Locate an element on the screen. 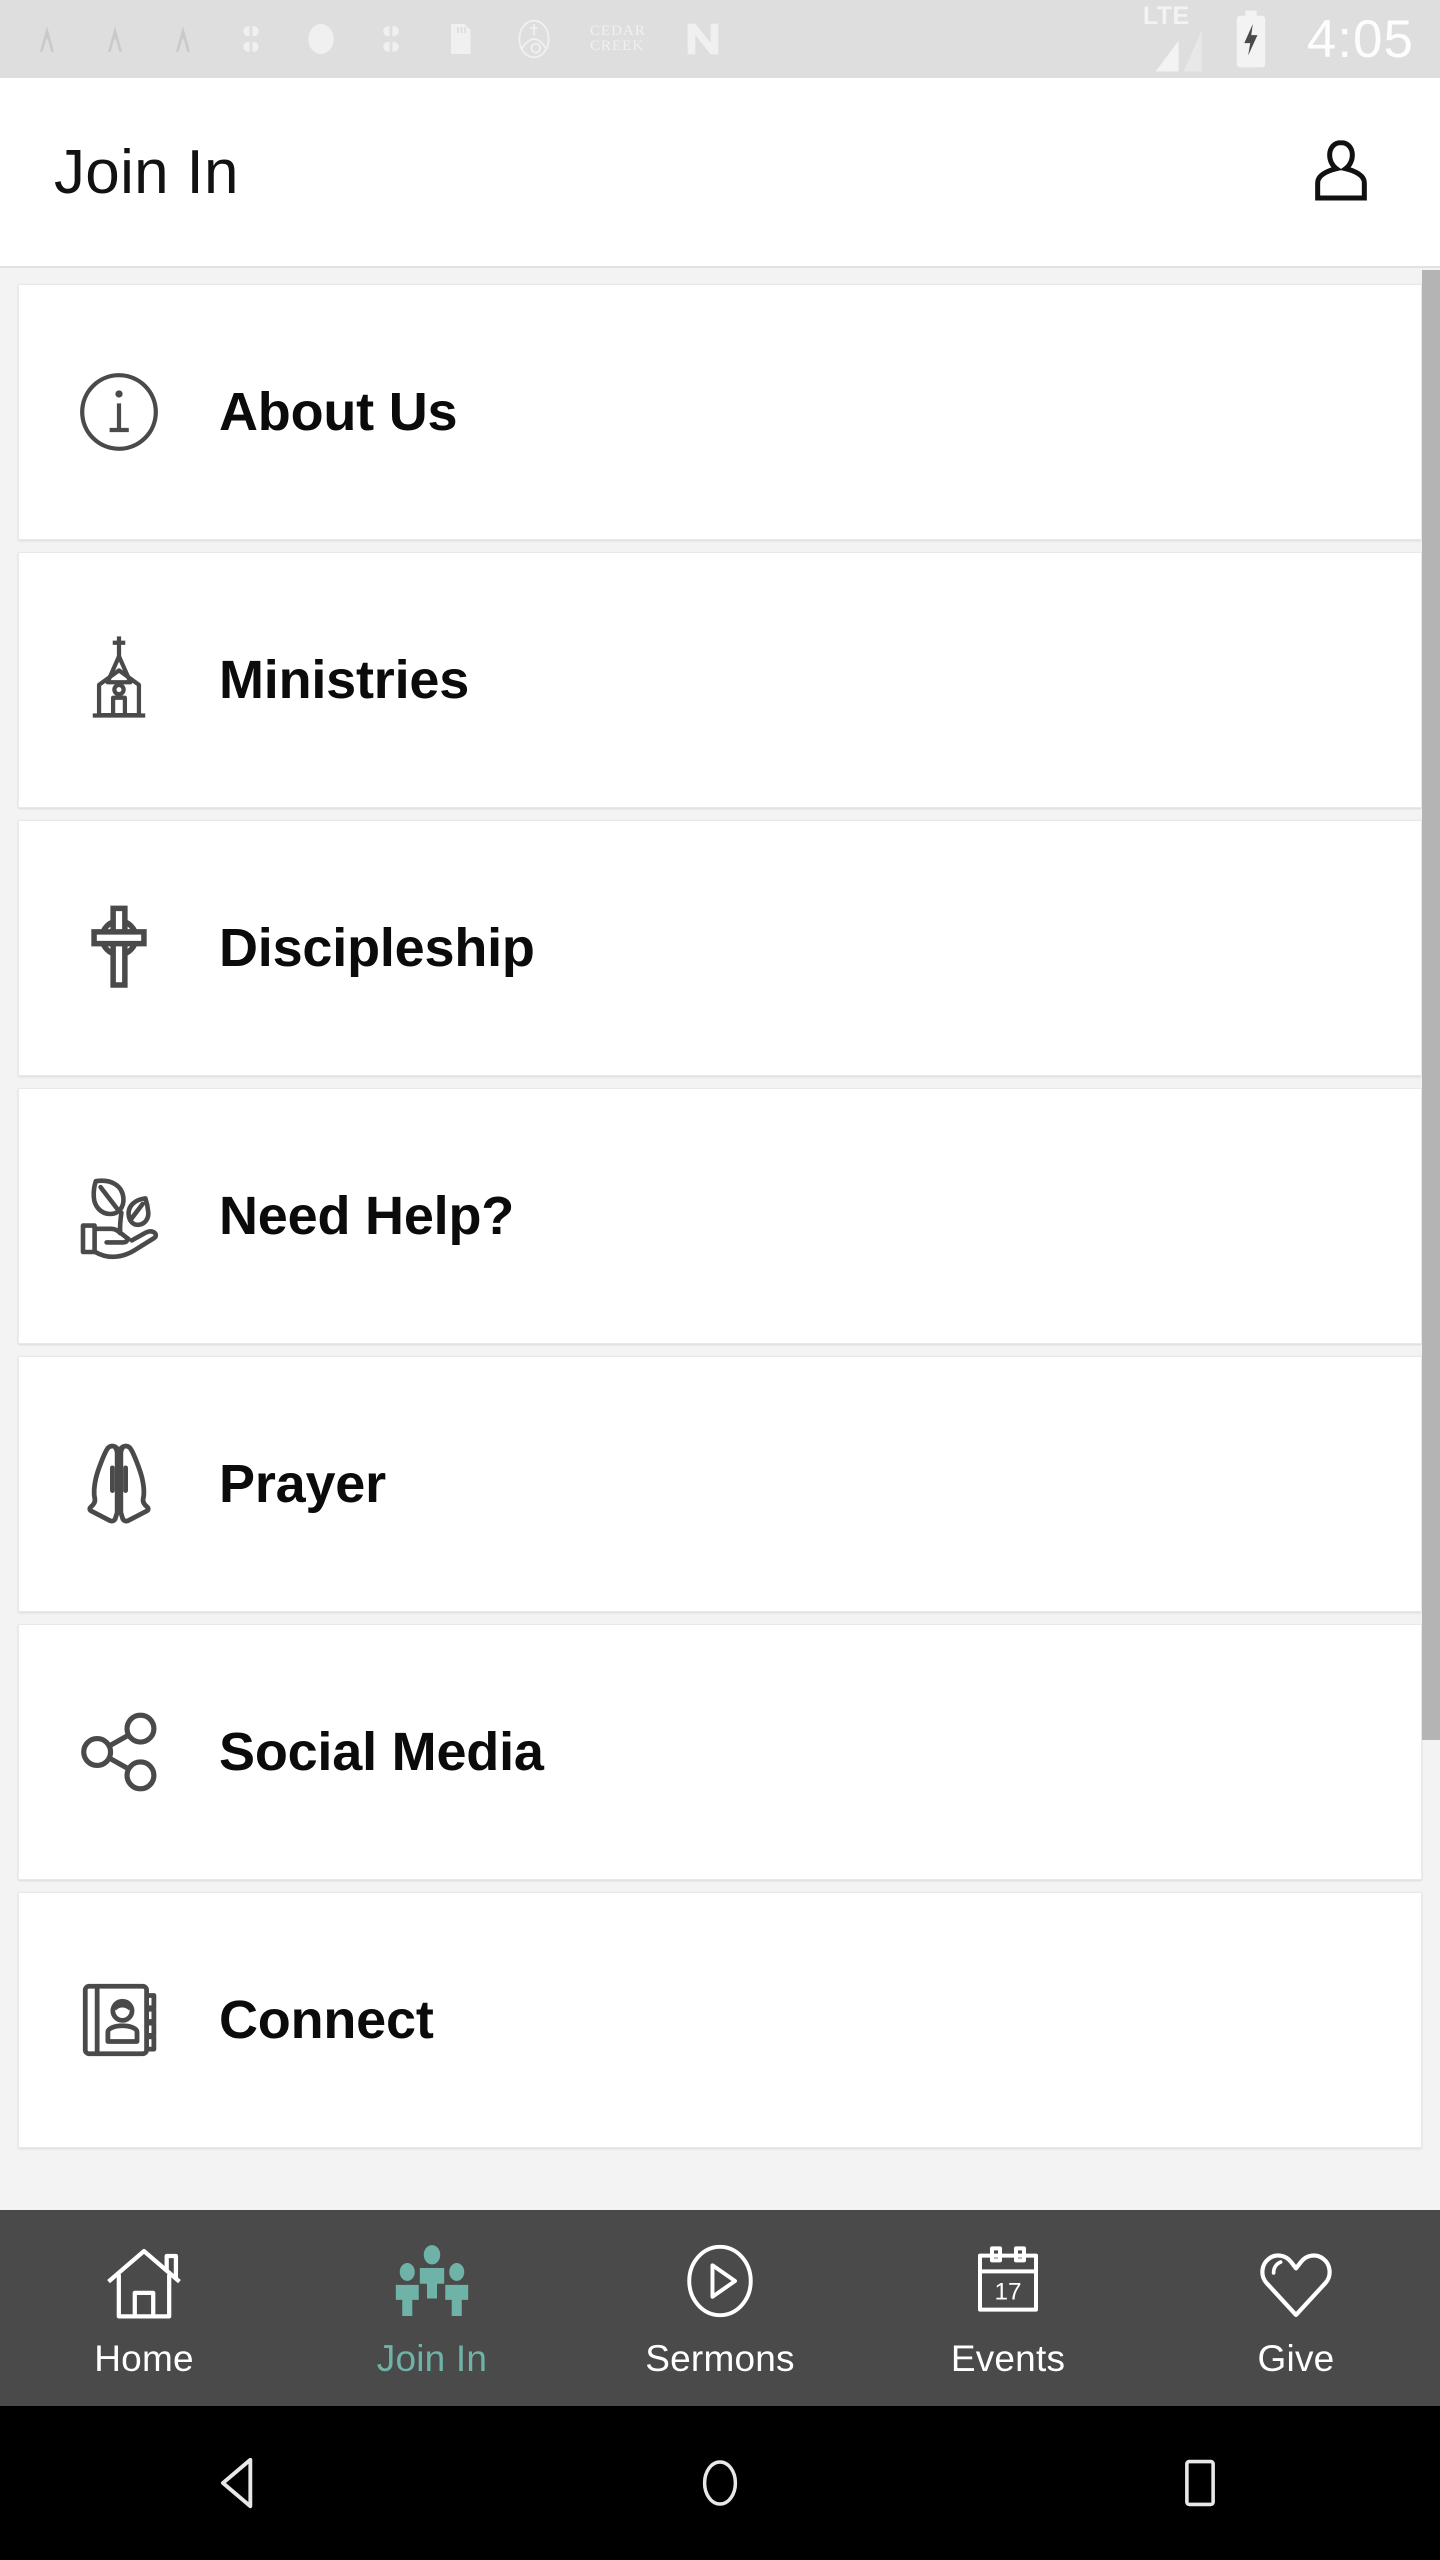 This screenshot has width=1440, height=2560. calendar-icon: 17 is located at coordinates (1008, 2279).